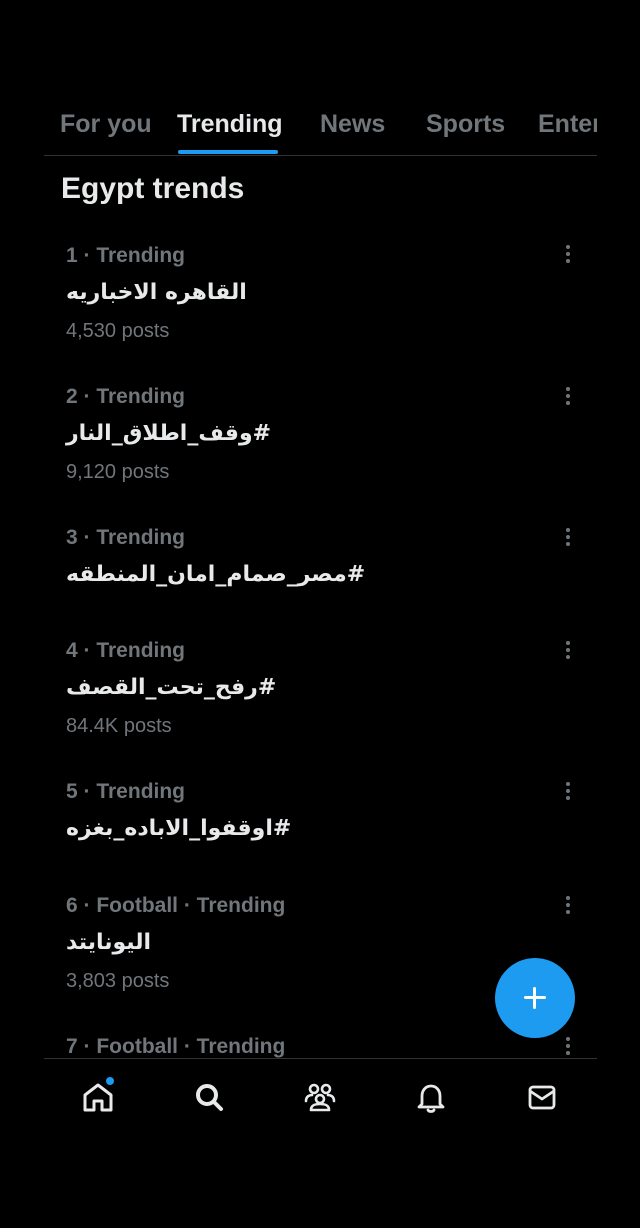 This screenshot has width=640, height=1228. What do you see at coordinates (320, 1097) in the screenshot?
I see `communities-icon` at bounding box center [320, 1097].